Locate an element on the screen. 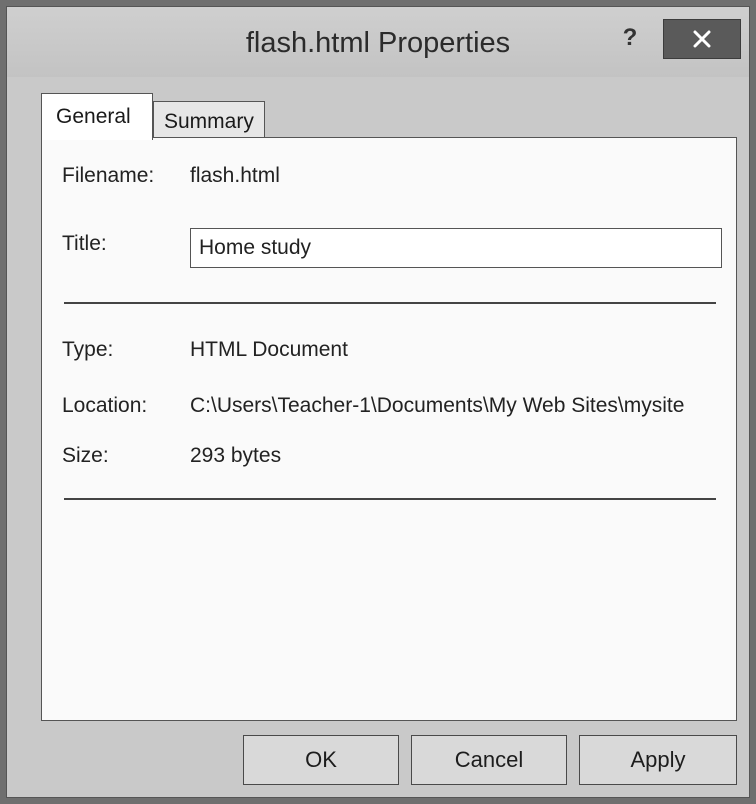  apply-button: Apply is located at coordinates (658, 760).